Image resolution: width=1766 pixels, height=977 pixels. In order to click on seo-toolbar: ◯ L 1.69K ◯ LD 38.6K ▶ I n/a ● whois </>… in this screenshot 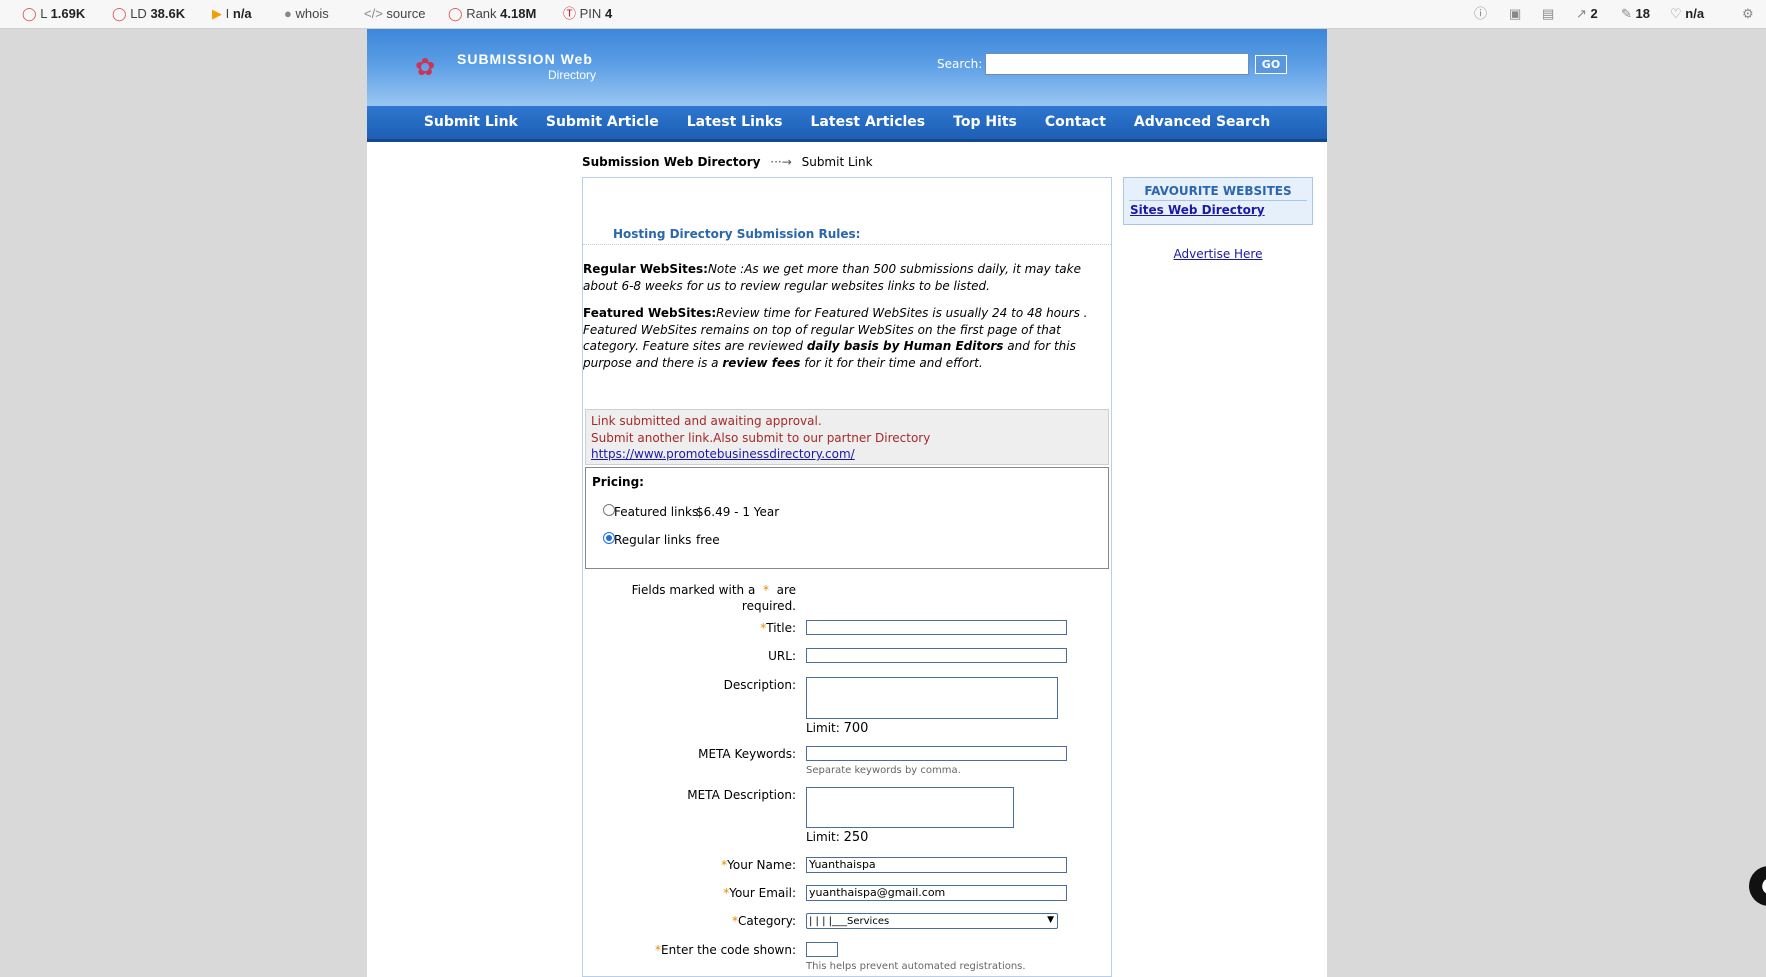, I will do `click(883, 14)`.